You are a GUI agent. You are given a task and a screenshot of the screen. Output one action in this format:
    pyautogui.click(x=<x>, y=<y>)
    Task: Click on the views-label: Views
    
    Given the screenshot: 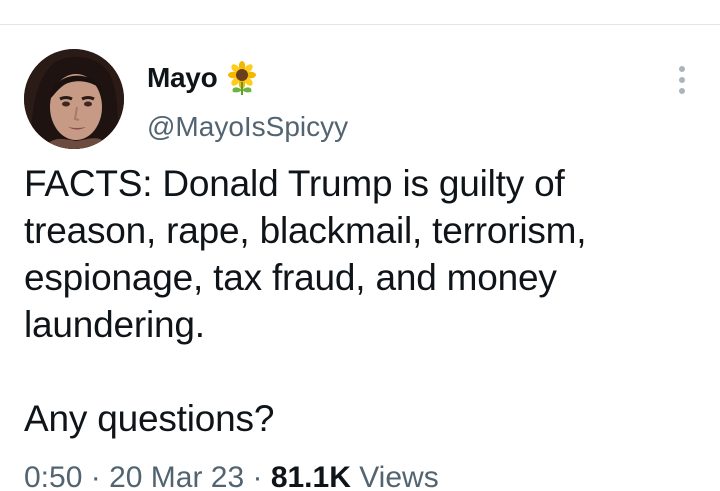 What is the action you would take?
    pyautogui.click(x=395, y=476)
    